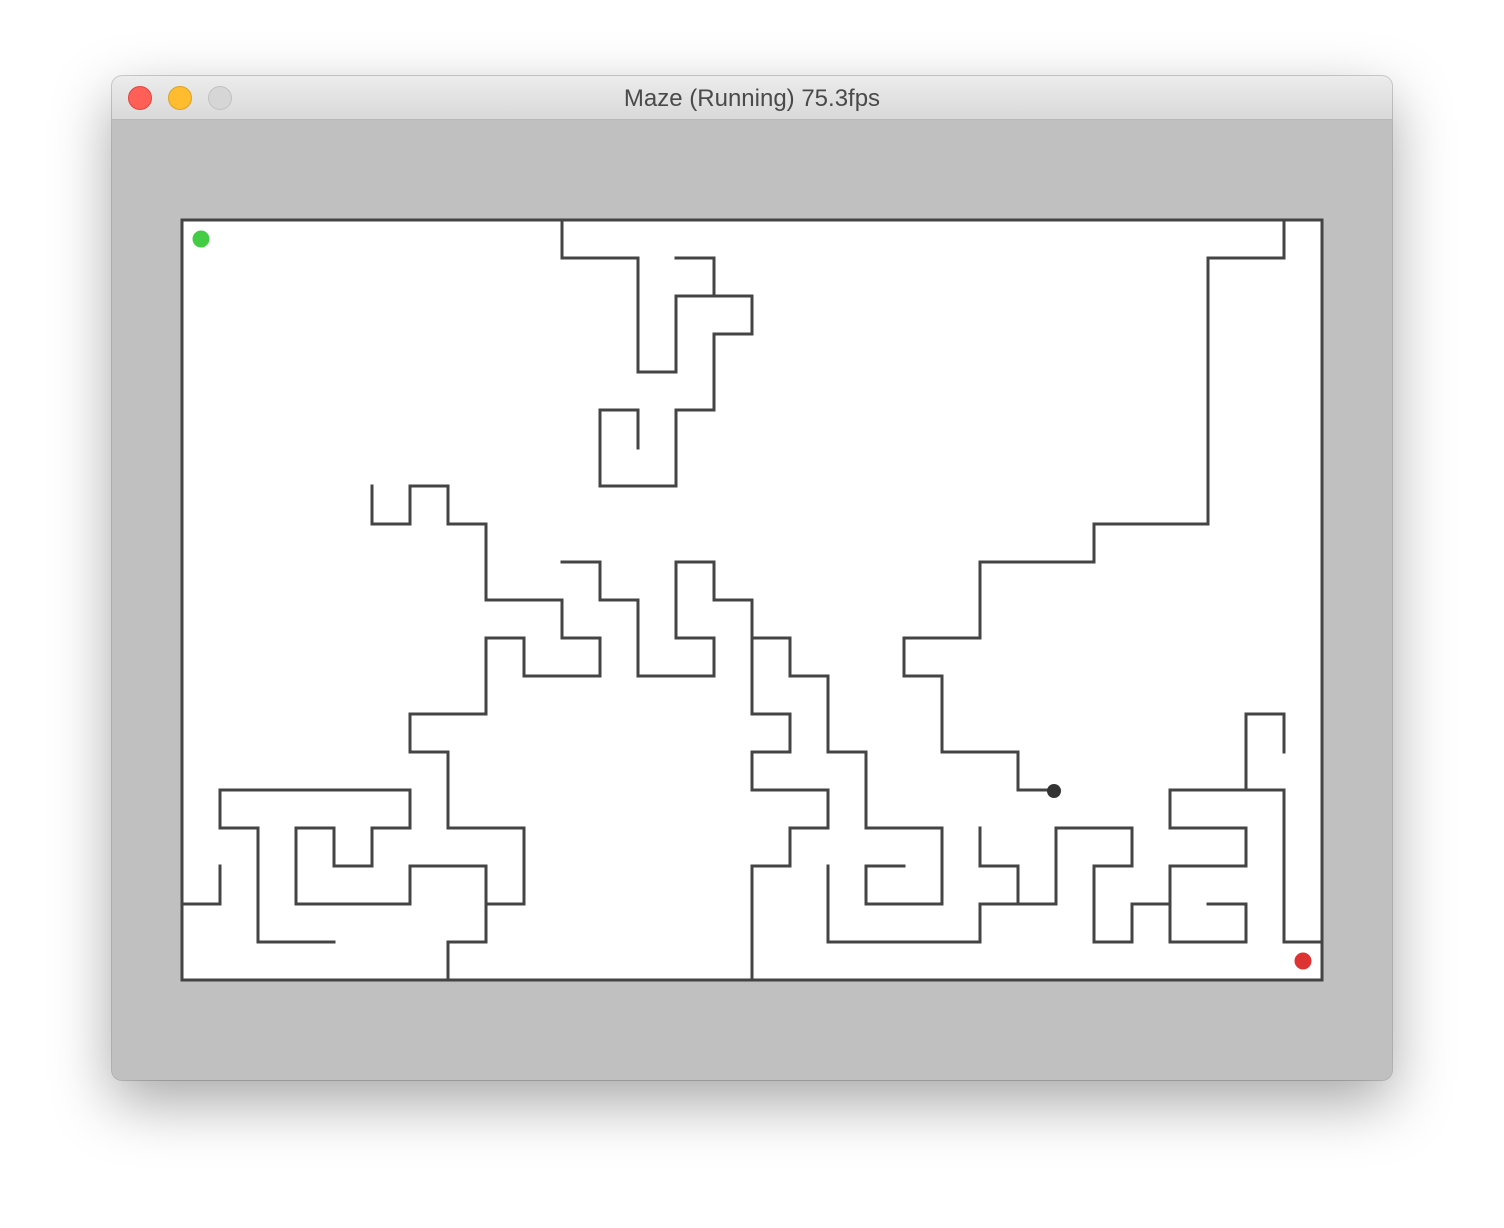 The width and height of the screenshot is (1504, 1228). I want to click on window-title: Maze (Running) 75.3fps, so click(752, 98).